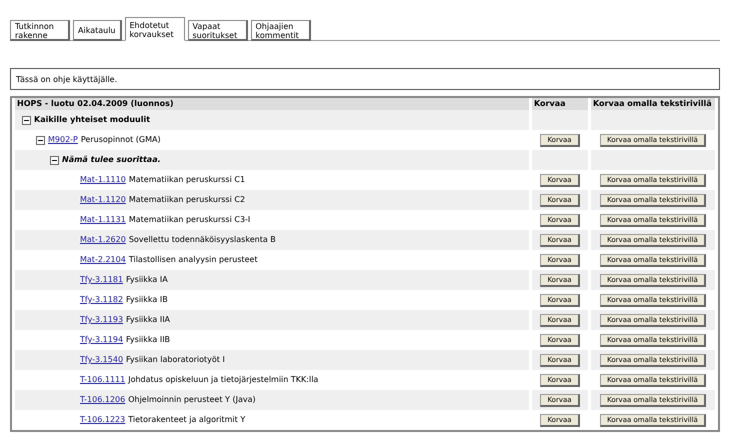 The width and height of the screenshot is (733, 442). Describe the element at coordinates (102, 280) in the screenshot. I see `course-code-link: Tfy-3.1181` at that location.